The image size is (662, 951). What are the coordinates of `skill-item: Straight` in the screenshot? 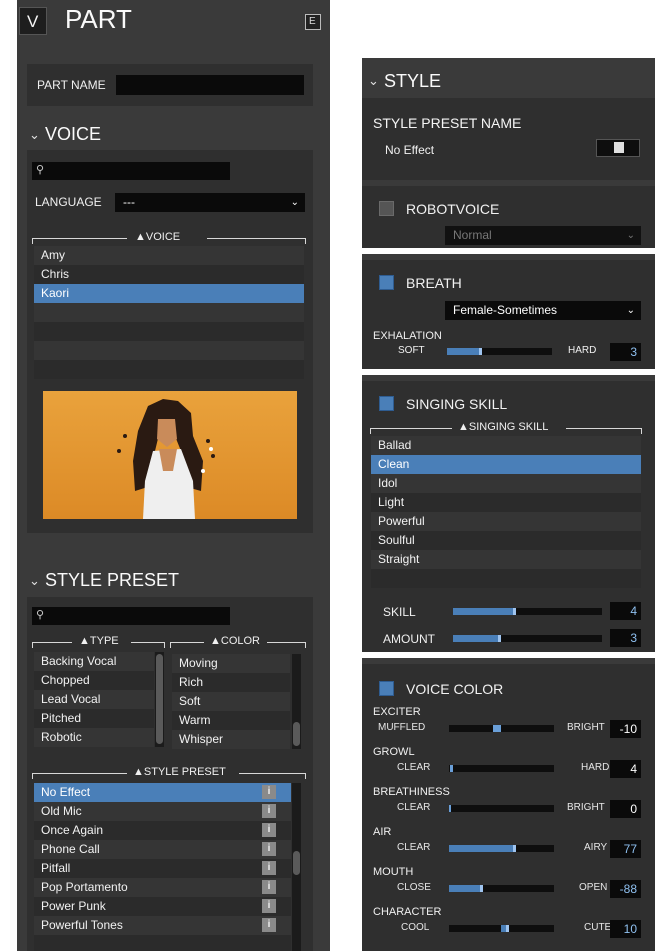 It's located at (506, 559).